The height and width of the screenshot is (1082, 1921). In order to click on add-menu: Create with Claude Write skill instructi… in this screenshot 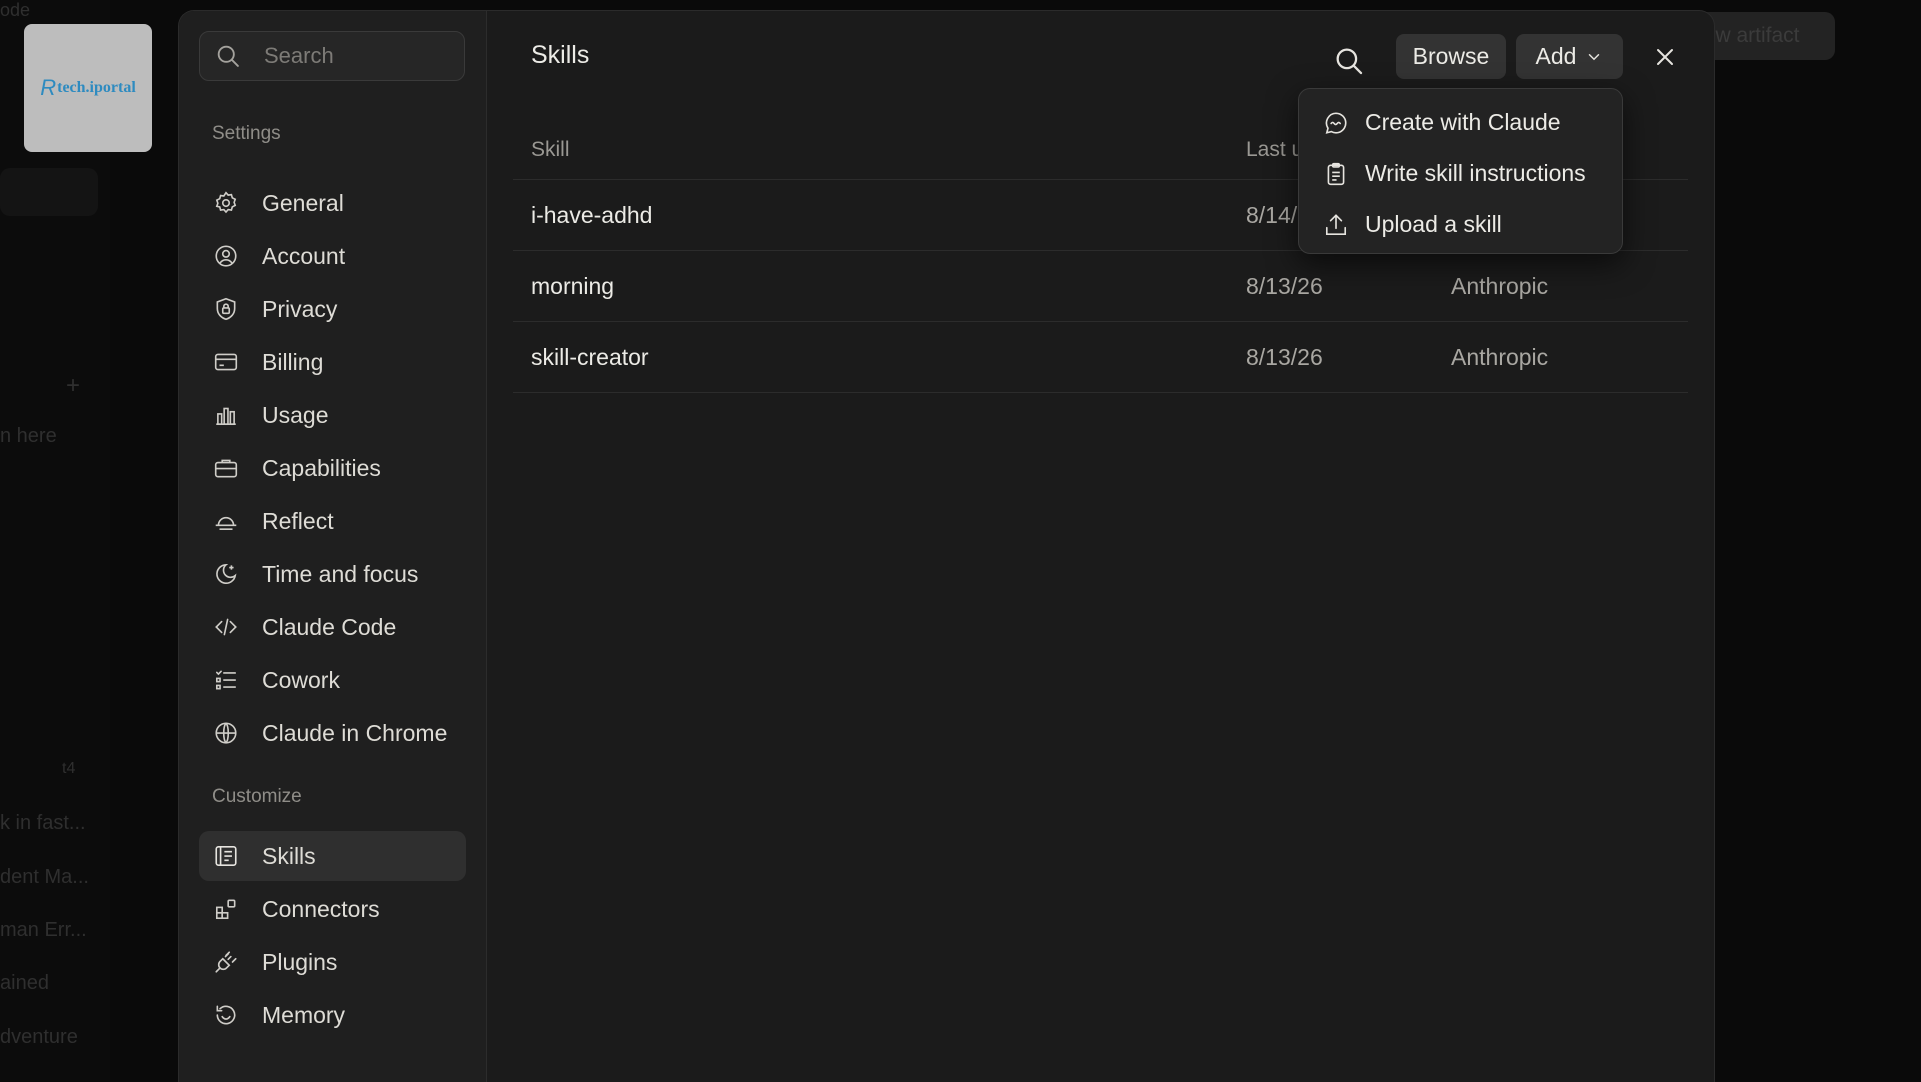, I will do `click(1460, 171)`.